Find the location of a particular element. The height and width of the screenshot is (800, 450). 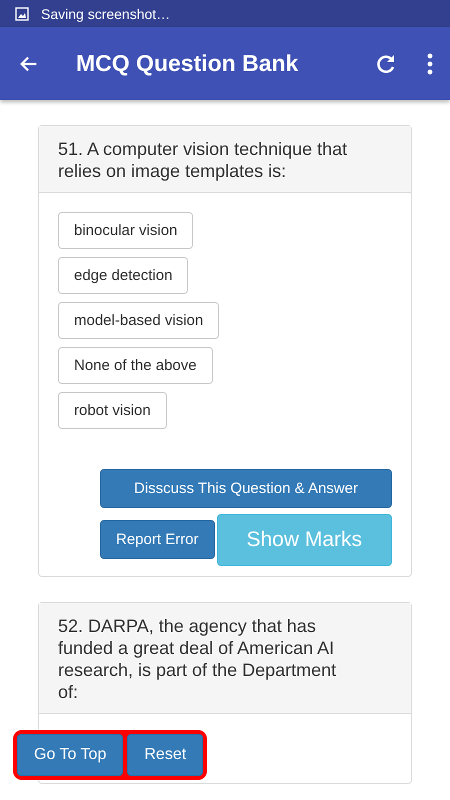

answer-option: binocular vision is located at coordinates (126, 230).